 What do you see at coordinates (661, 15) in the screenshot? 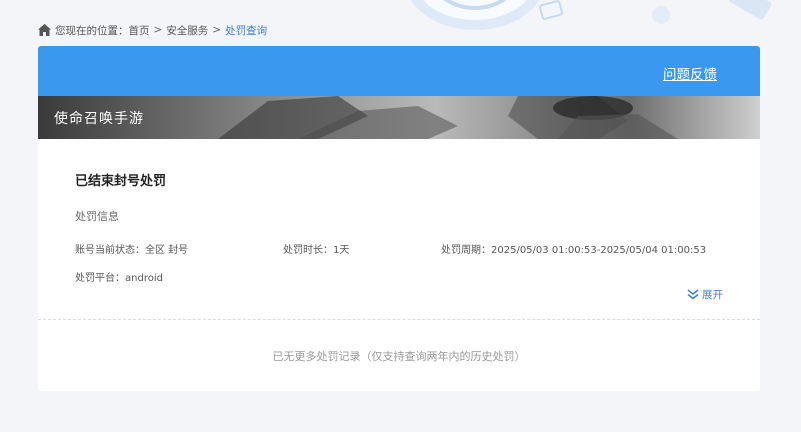
I see `decoration-dot` at bounding box center [661, 15].